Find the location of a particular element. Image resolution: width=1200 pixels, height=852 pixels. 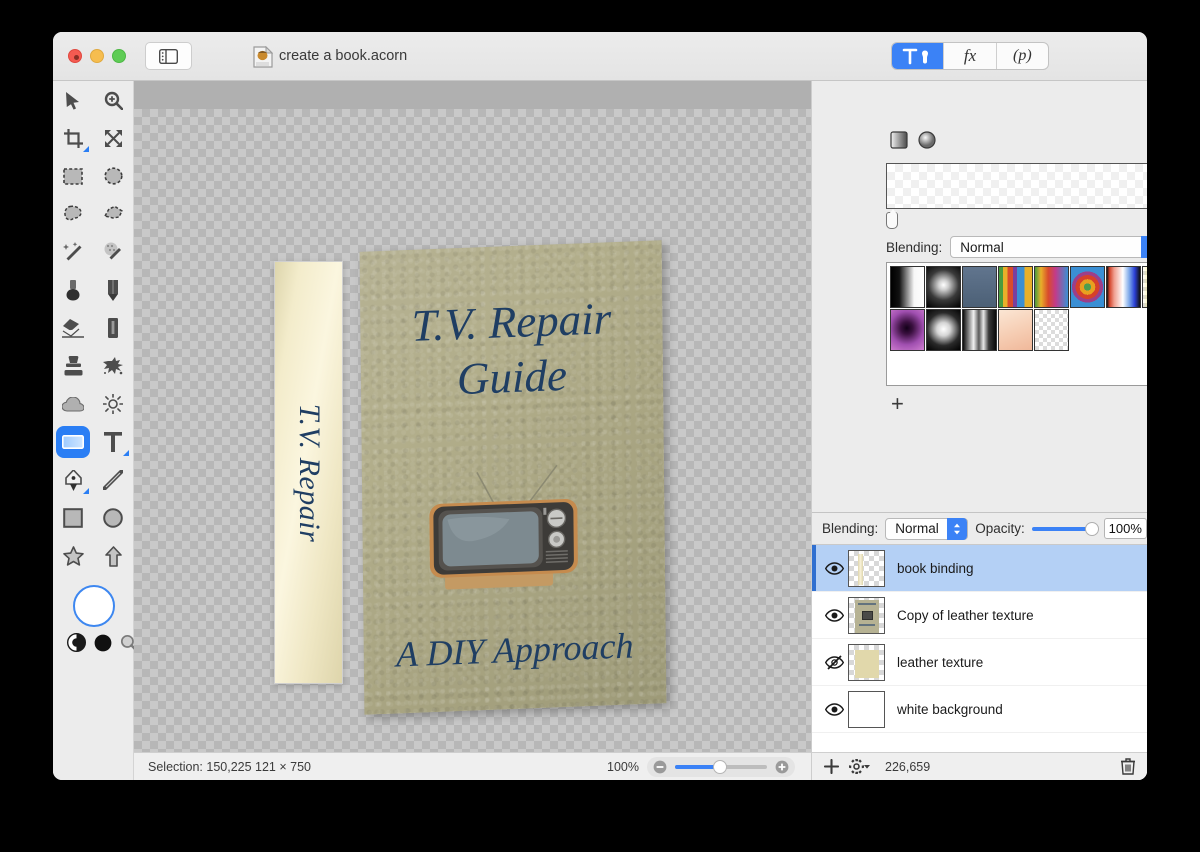

gradient-preset-metallic-stripes is located at coordinates (979, 330).